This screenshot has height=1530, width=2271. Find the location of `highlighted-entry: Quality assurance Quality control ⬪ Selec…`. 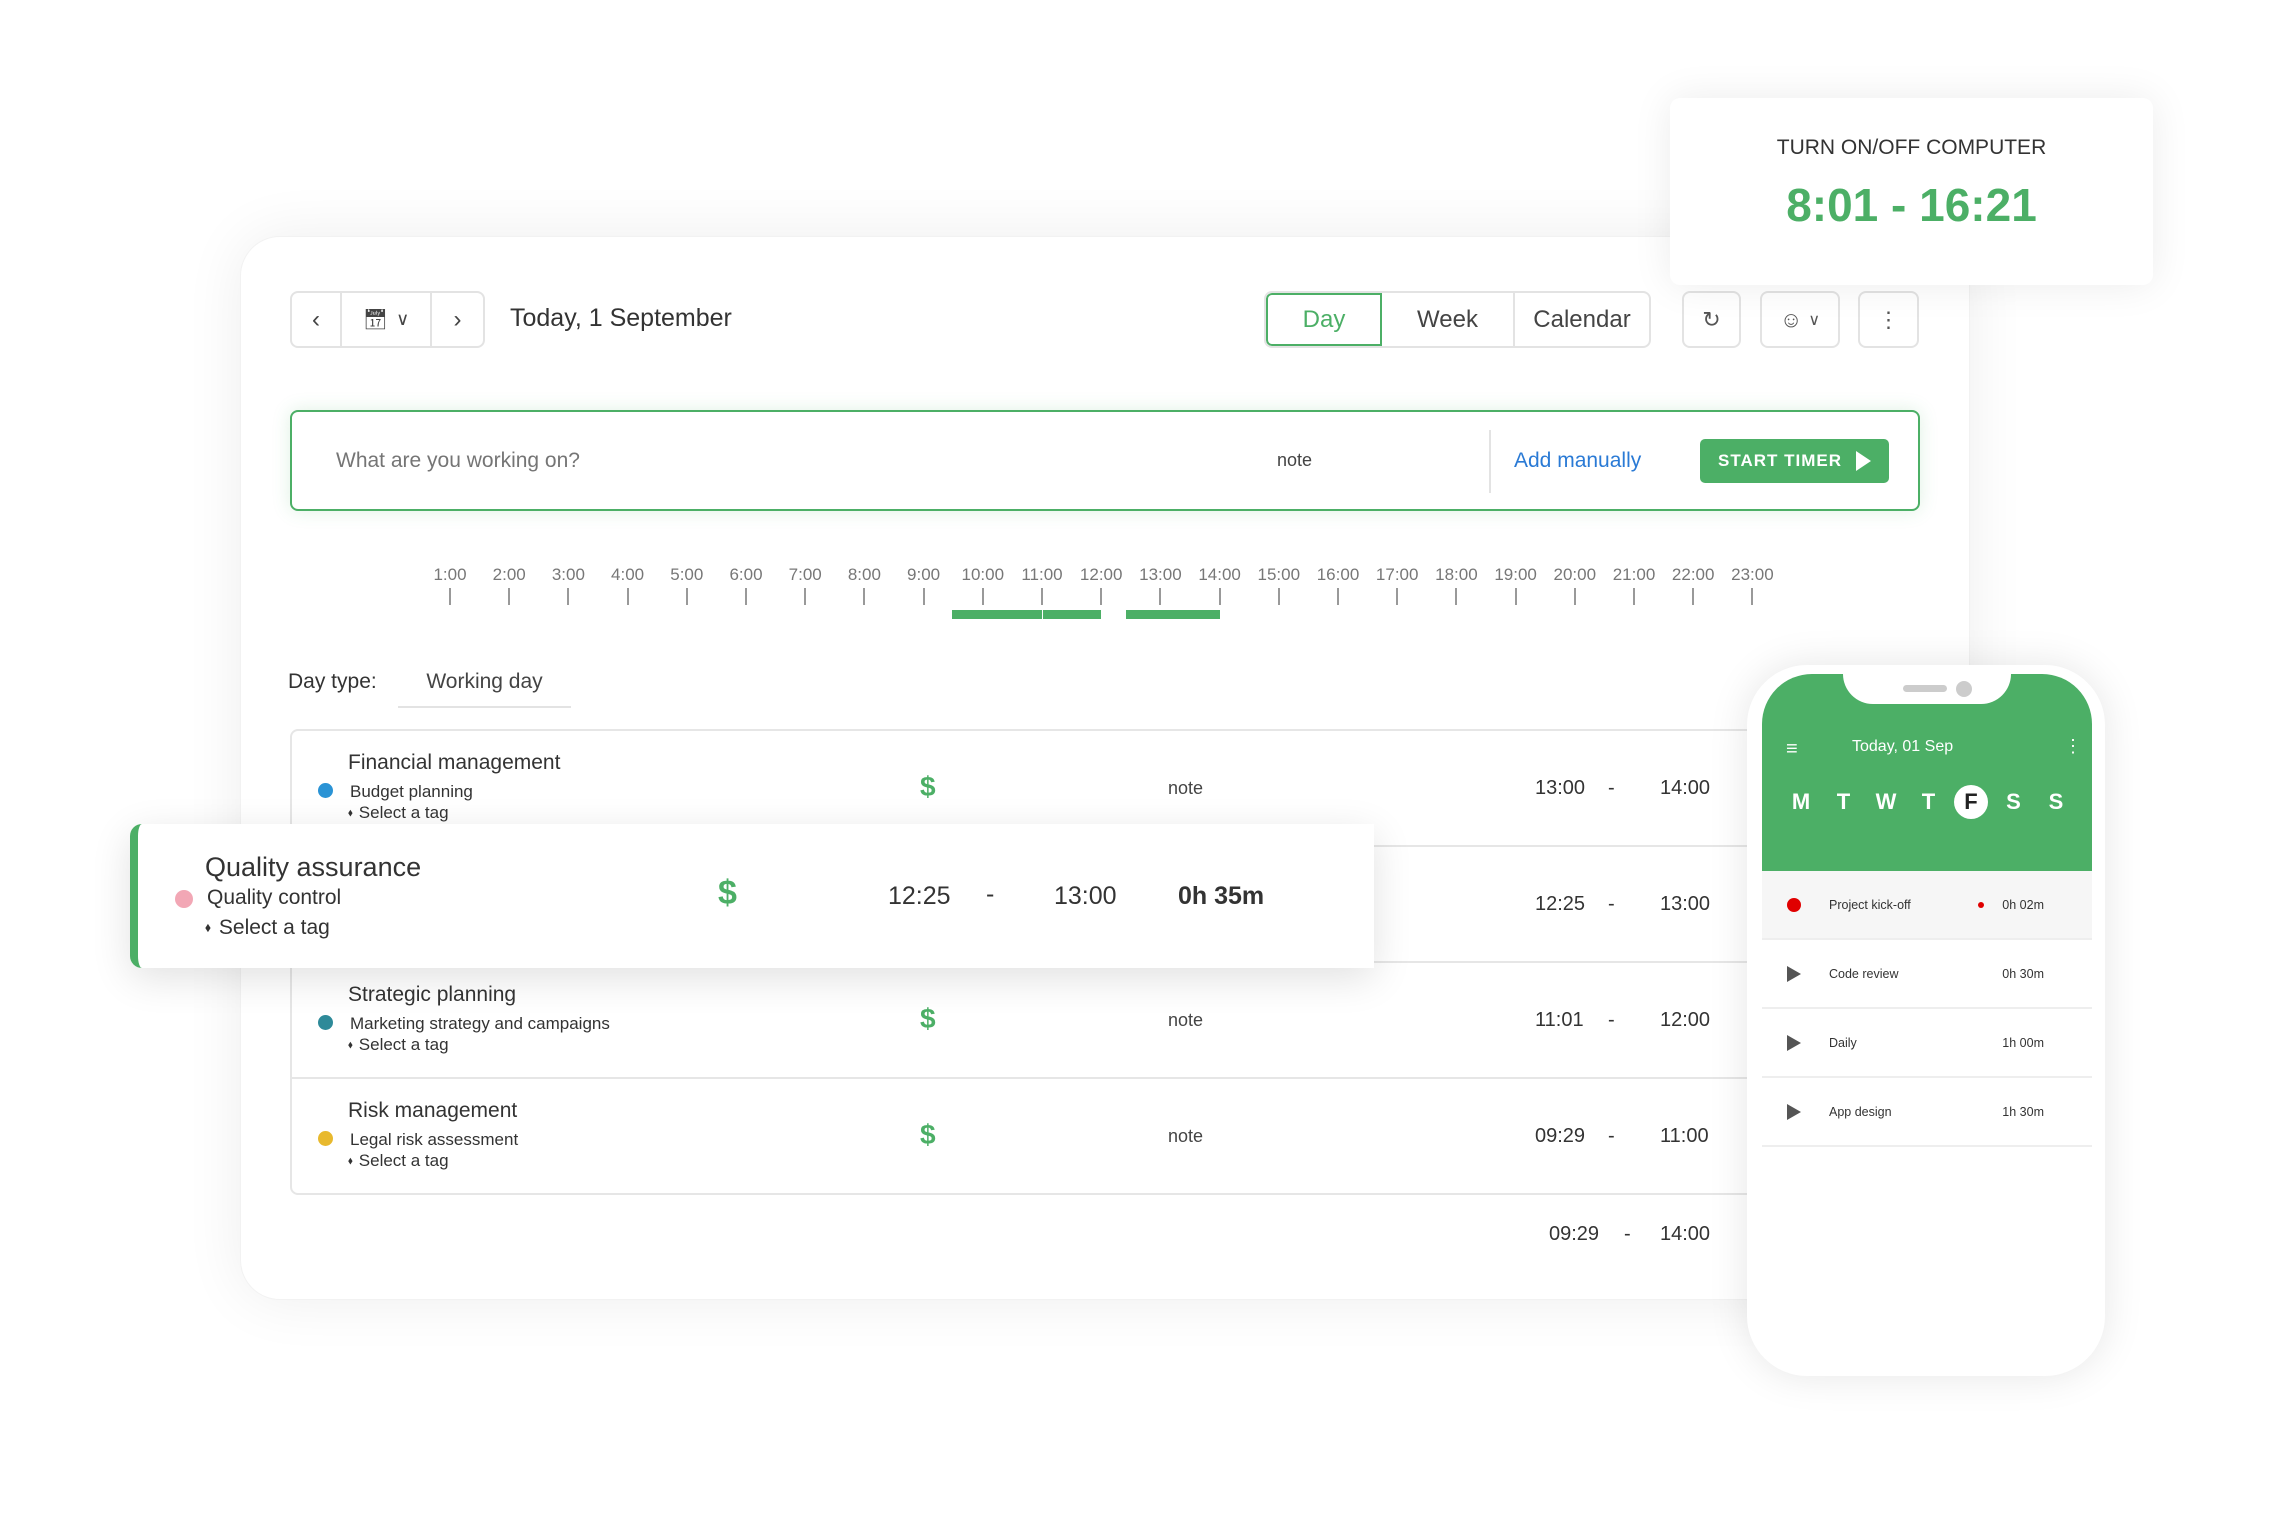

highlighted-entry: Quality assurance Quality control ⬪ Selec… is located at coordinates (752, 896).